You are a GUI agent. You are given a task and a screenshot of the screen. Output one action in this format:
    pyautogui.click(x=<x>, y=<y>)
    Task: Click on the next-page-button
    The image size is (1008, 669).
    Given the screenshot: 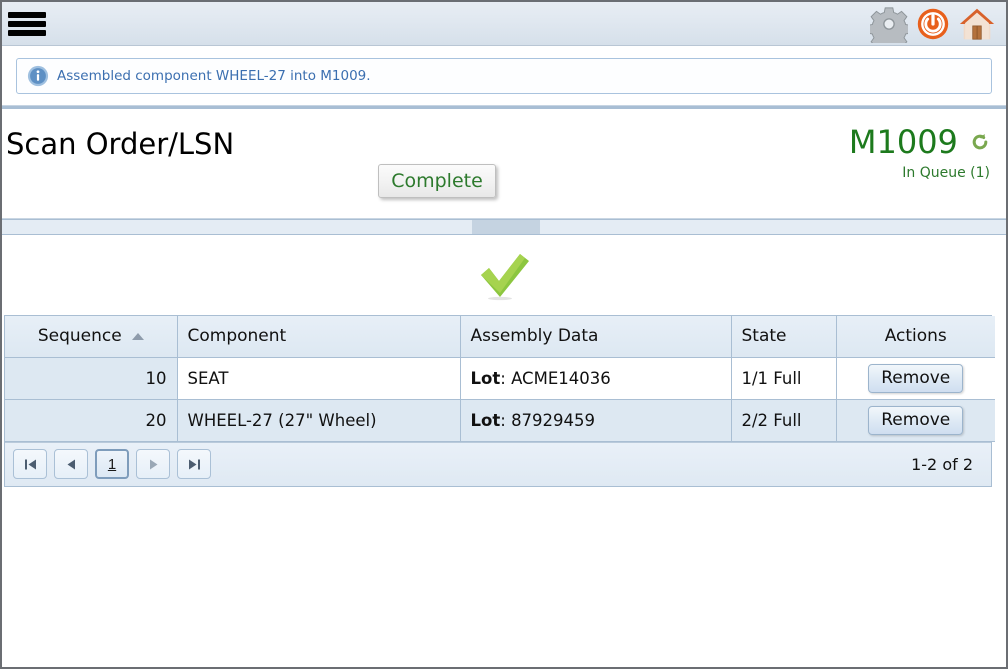 What is the action you would take?
    pyautogui.click(x=153, y=464)
    